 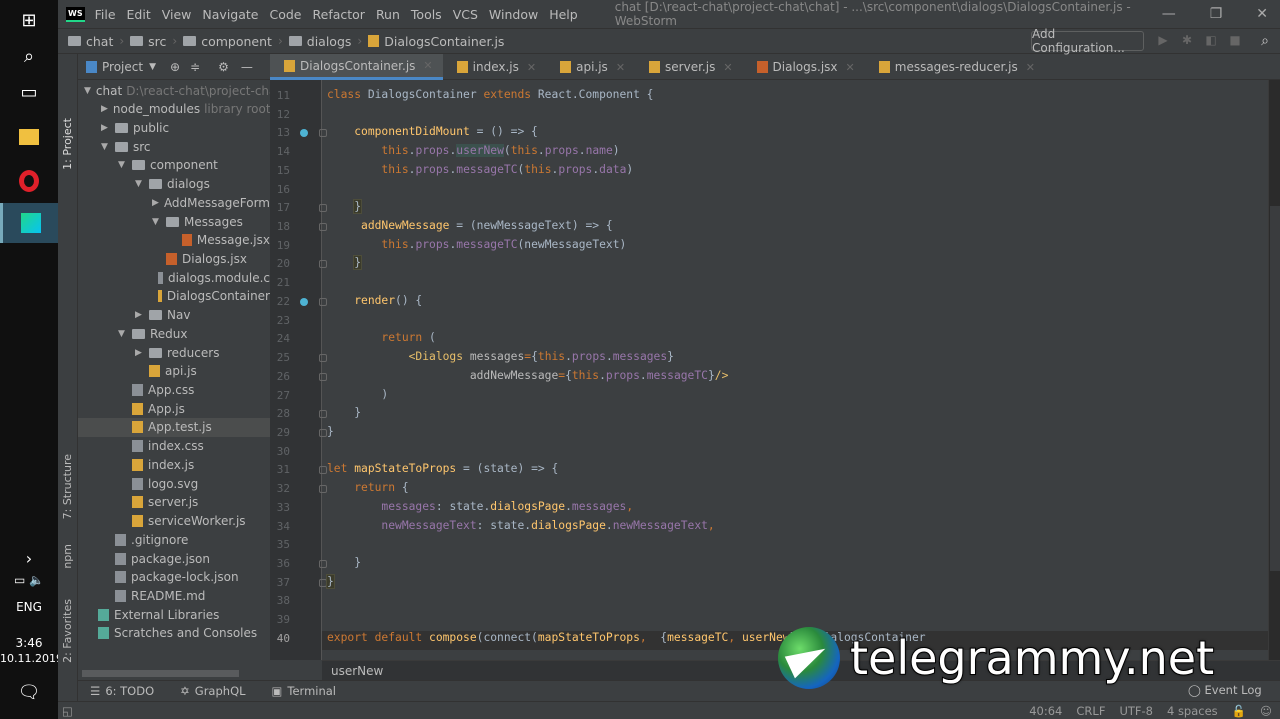 What do you see at coordinates (152, 67) in the screenshot?
I see `chevron-down-icon: ▼` at bounding box center [152, 67].